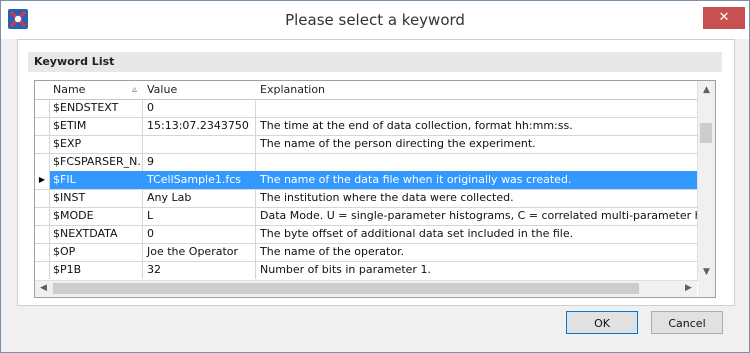 The height and width of the screenshot is (353, 750). What do you see at coordinates (688, 288) in the screenshot?
I see `scroll-right-icon: ▶` at bounding box center [688, 288].